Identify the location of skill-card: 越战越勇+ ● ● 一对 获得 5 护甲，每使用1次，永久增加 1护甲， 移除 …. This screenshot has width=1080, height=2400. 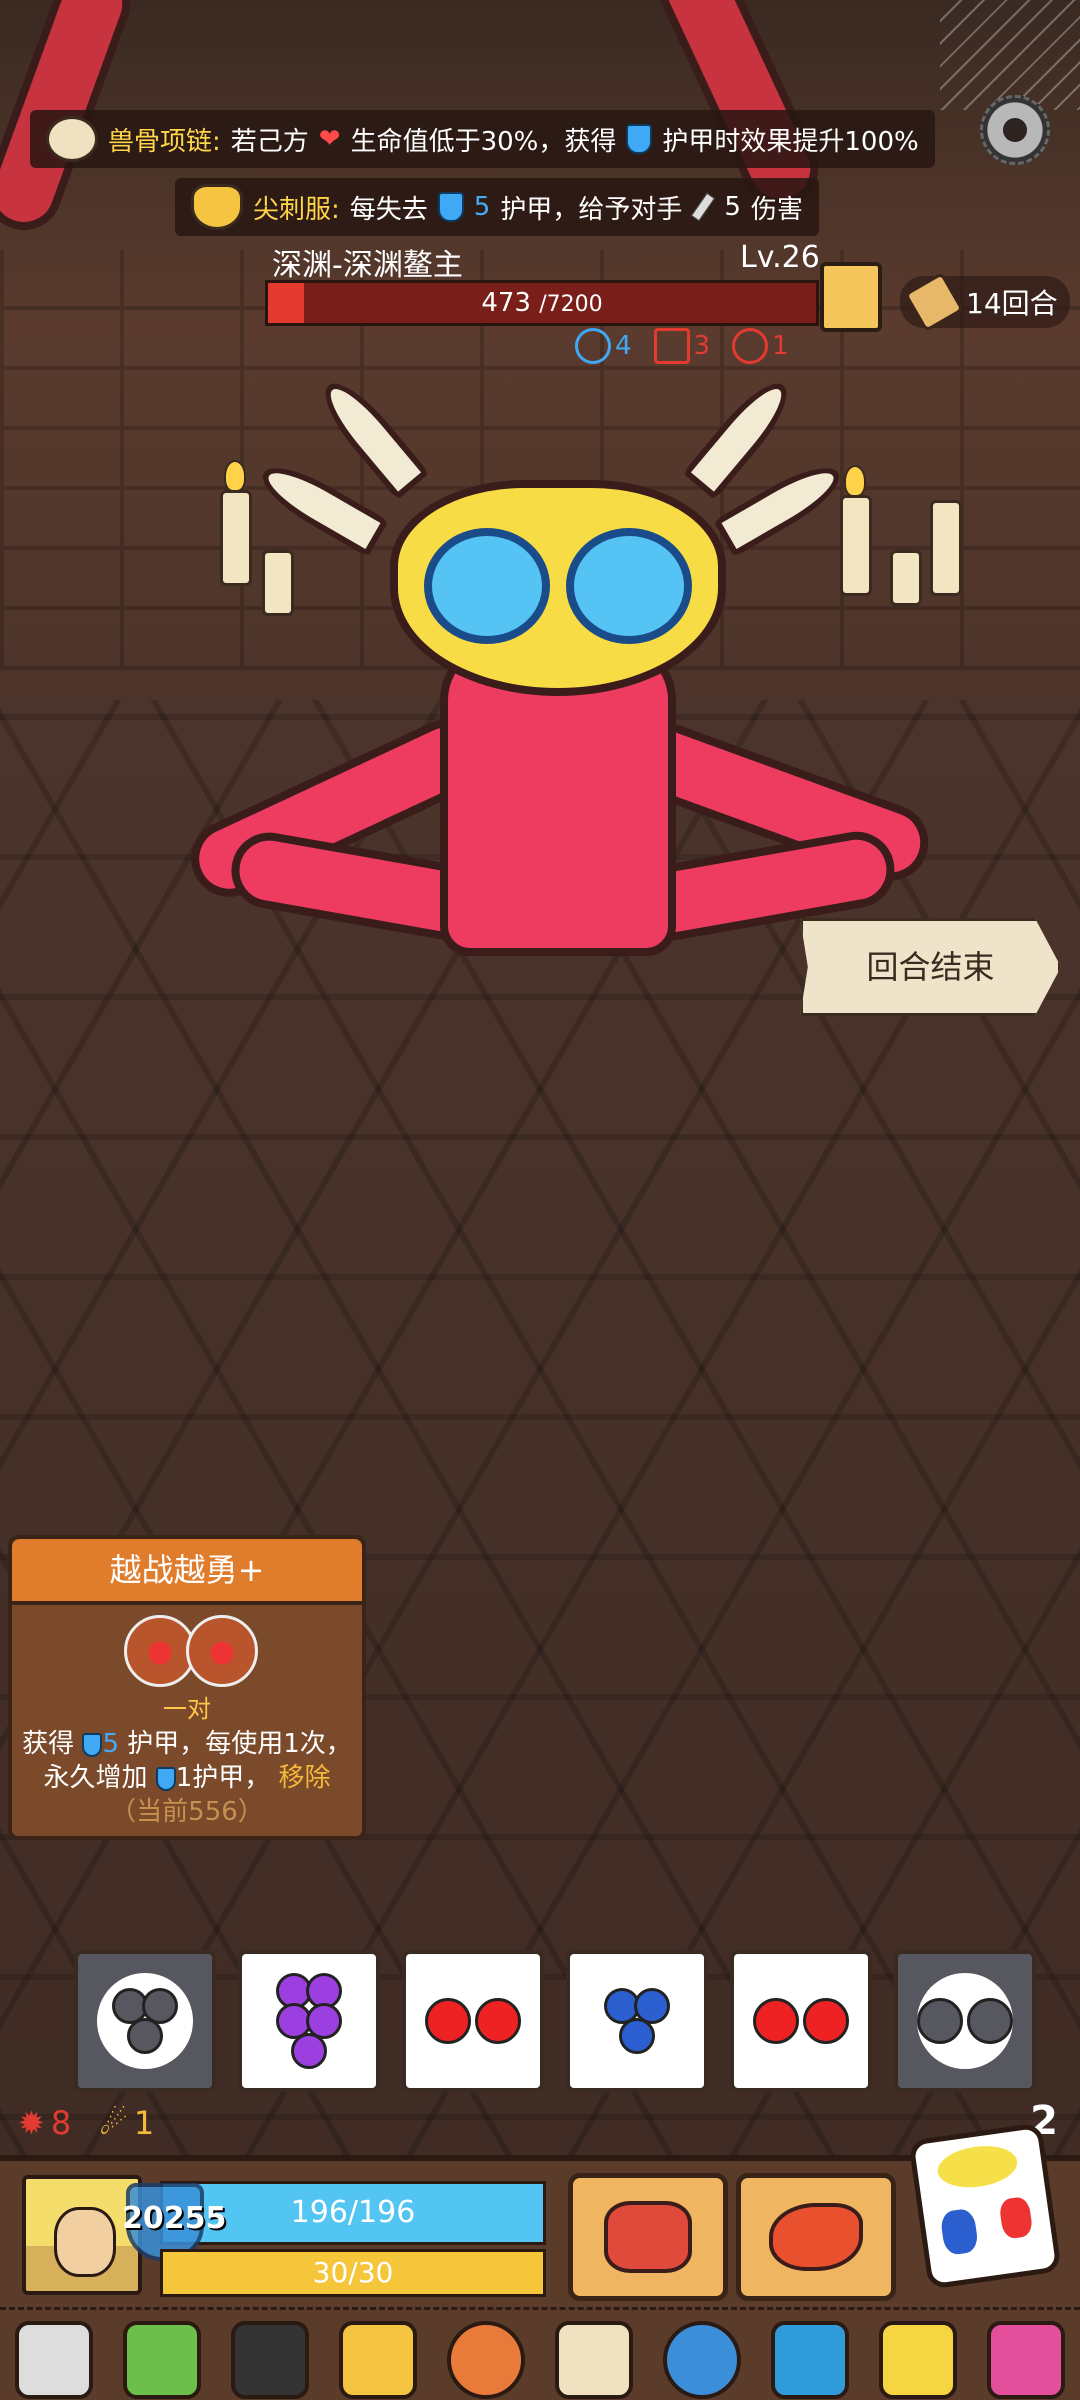
(187, 1687).